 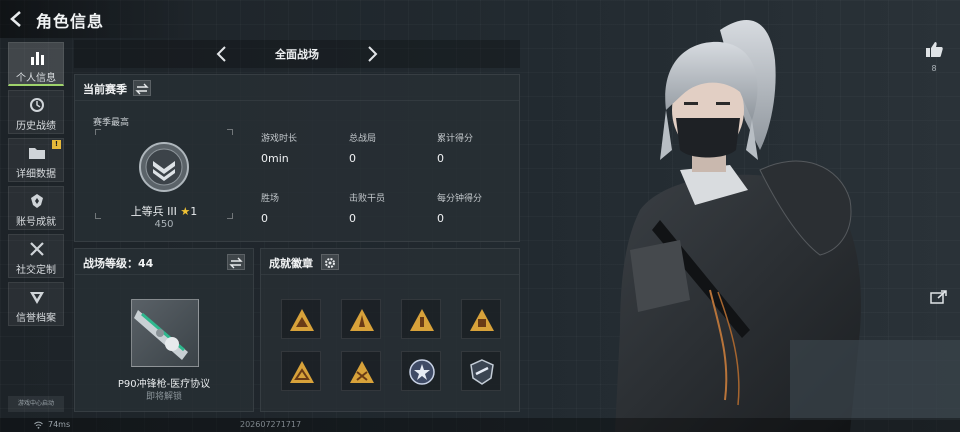 I want to click on battle-level-swap-button, so click(x=236, y=262).